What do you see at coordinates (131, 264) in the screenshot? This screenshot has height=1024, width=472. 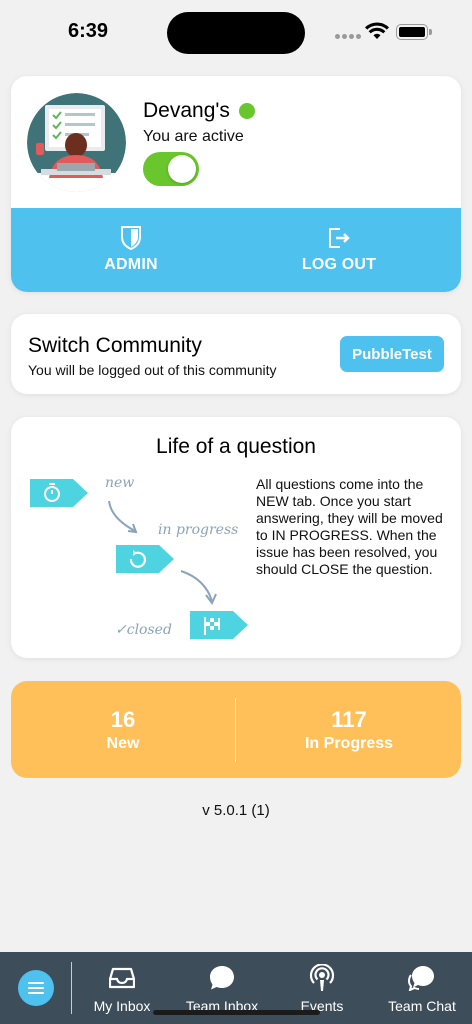 I see `admin-label: ADMIN` at bounding box center [131, 264].